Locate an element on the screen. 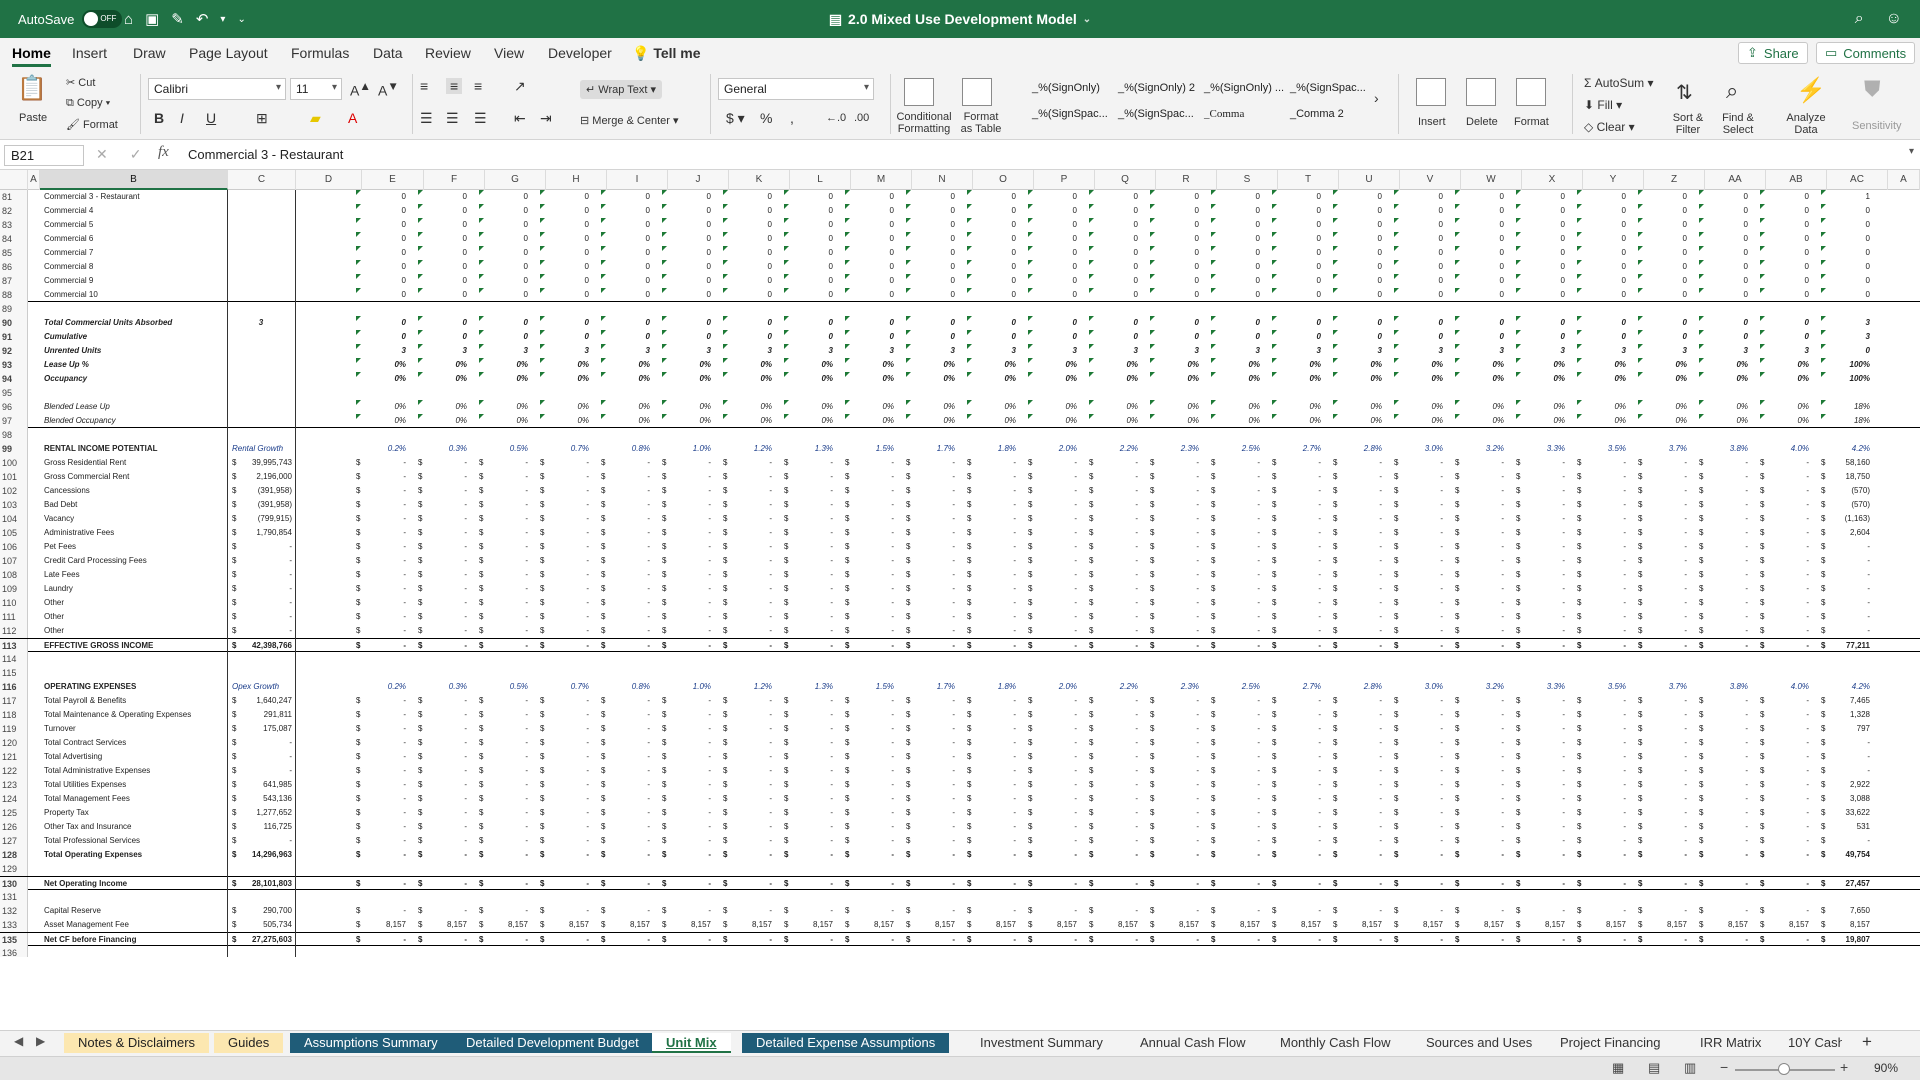  period-cell: 0.5% is located at coordinates (506, 449).